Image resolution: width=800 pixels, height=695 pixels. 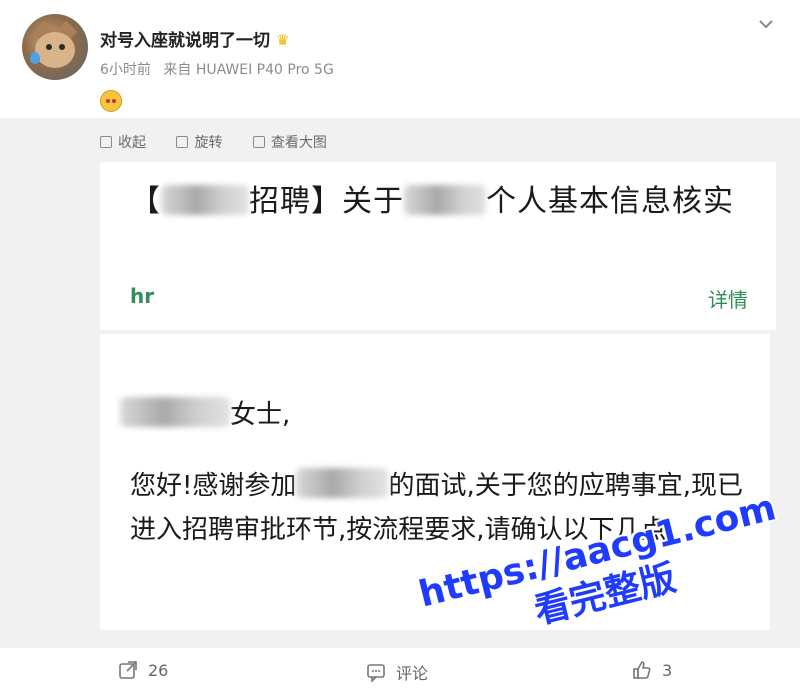 What do you see at coordinates (283, 40) in the screenshot?
I see `crown-icon: ♛` at bounding box center [283, 40].